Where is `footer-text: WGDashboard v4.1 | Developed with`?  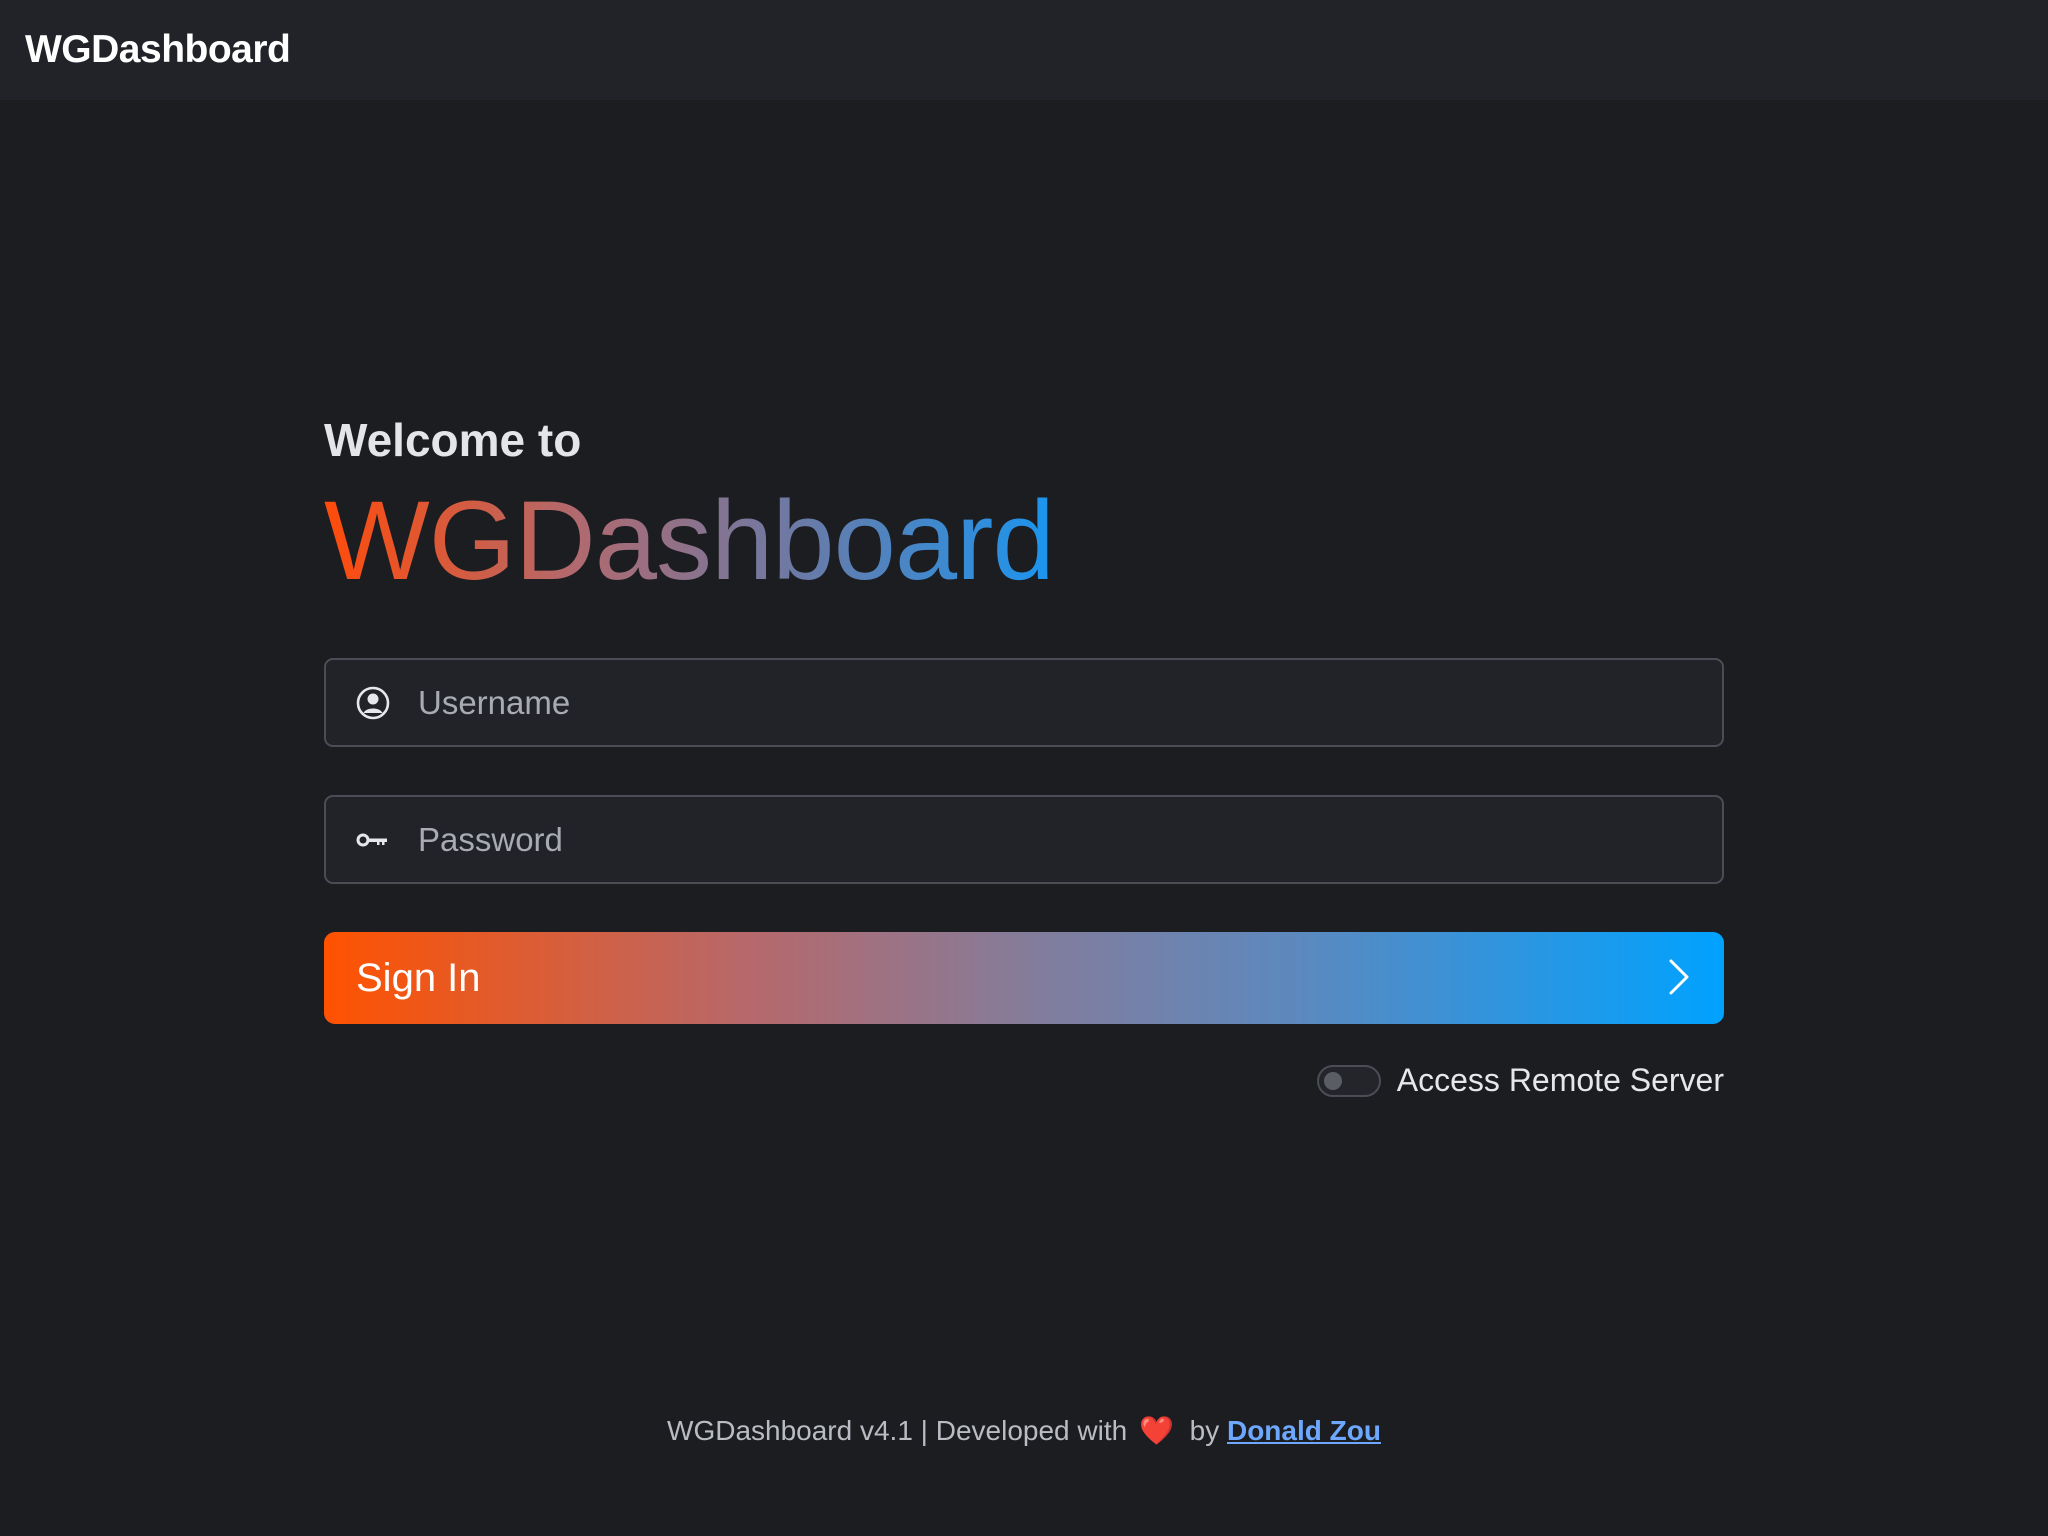
footer-text: WGDashboard v4.1 | Developed with is located at coordinates (897, 1430).